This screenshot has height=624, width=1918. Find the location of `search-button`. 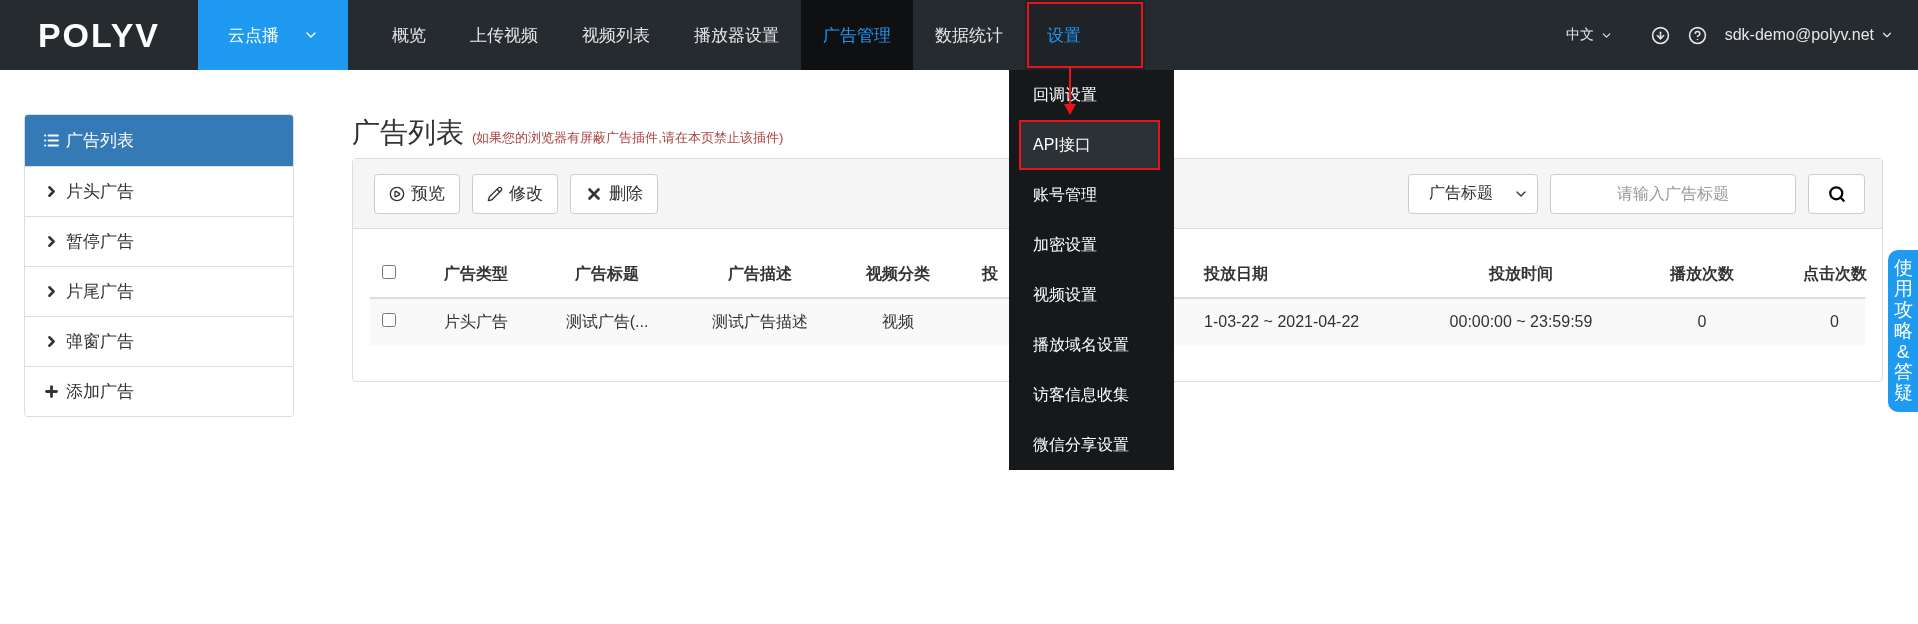

search-button is located at coordinates (1836, 193).